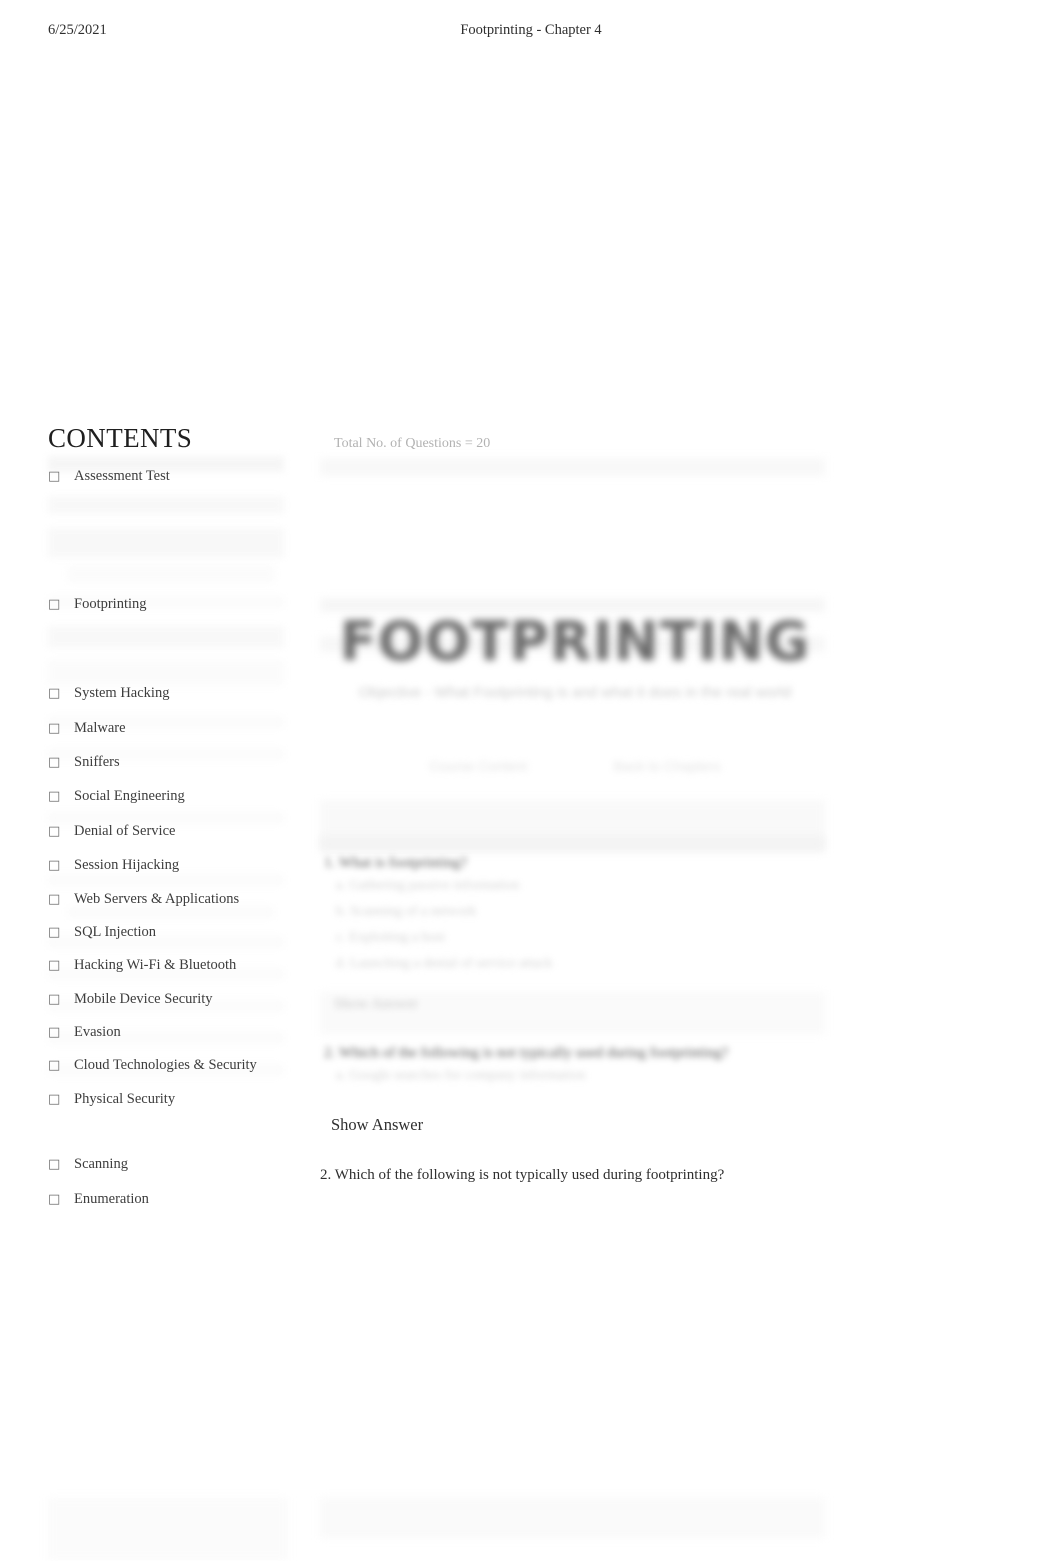  I want to click on sidebar-item-label: Physical Security, so click(125, 1098).